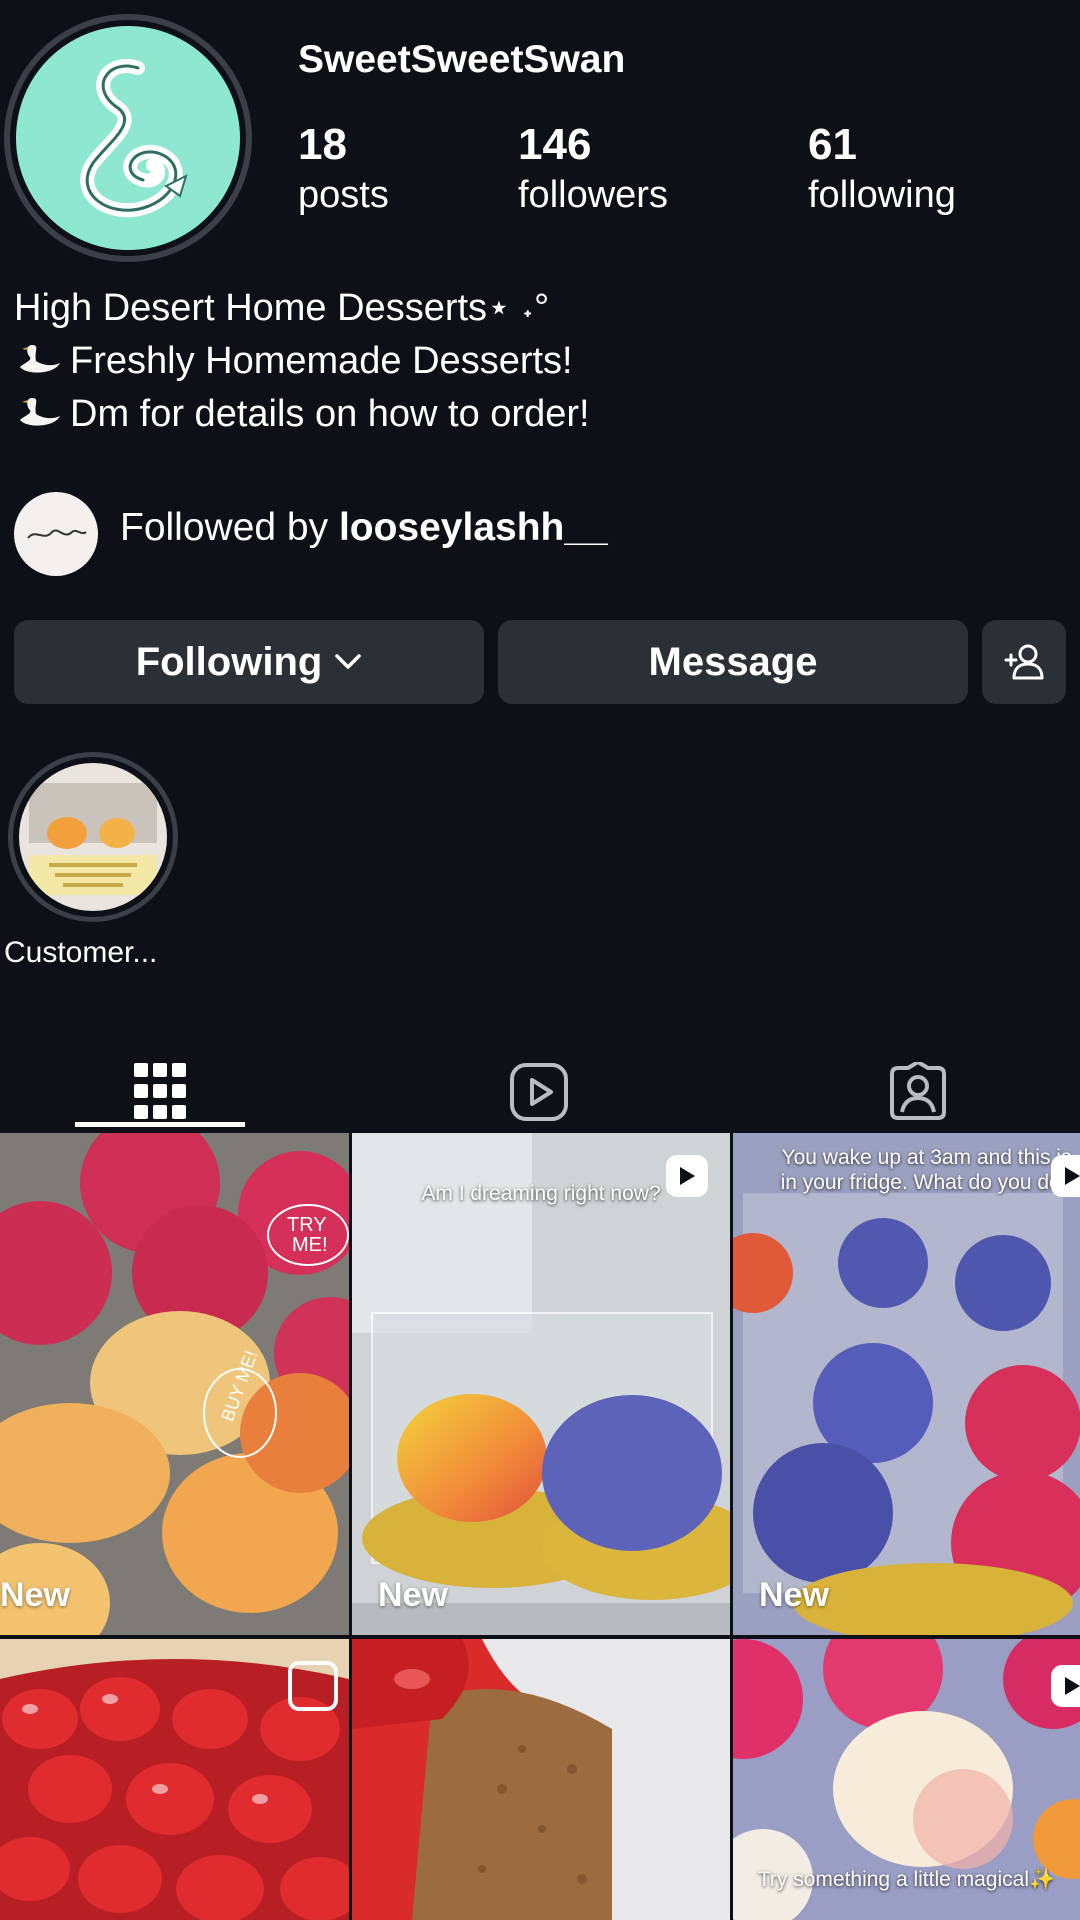 Image resolution: width=1080 pixels, height=1920 pixels. I want to click on suggested-users-button, so click(1024, 662).